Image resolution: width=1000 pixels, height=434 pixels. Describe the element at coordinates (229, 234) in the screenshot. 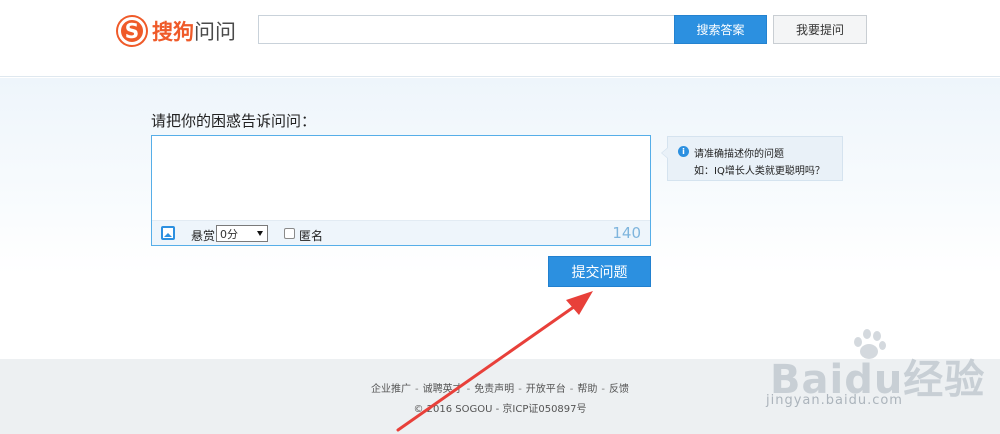

I see `reward-value: 0分` at that location.